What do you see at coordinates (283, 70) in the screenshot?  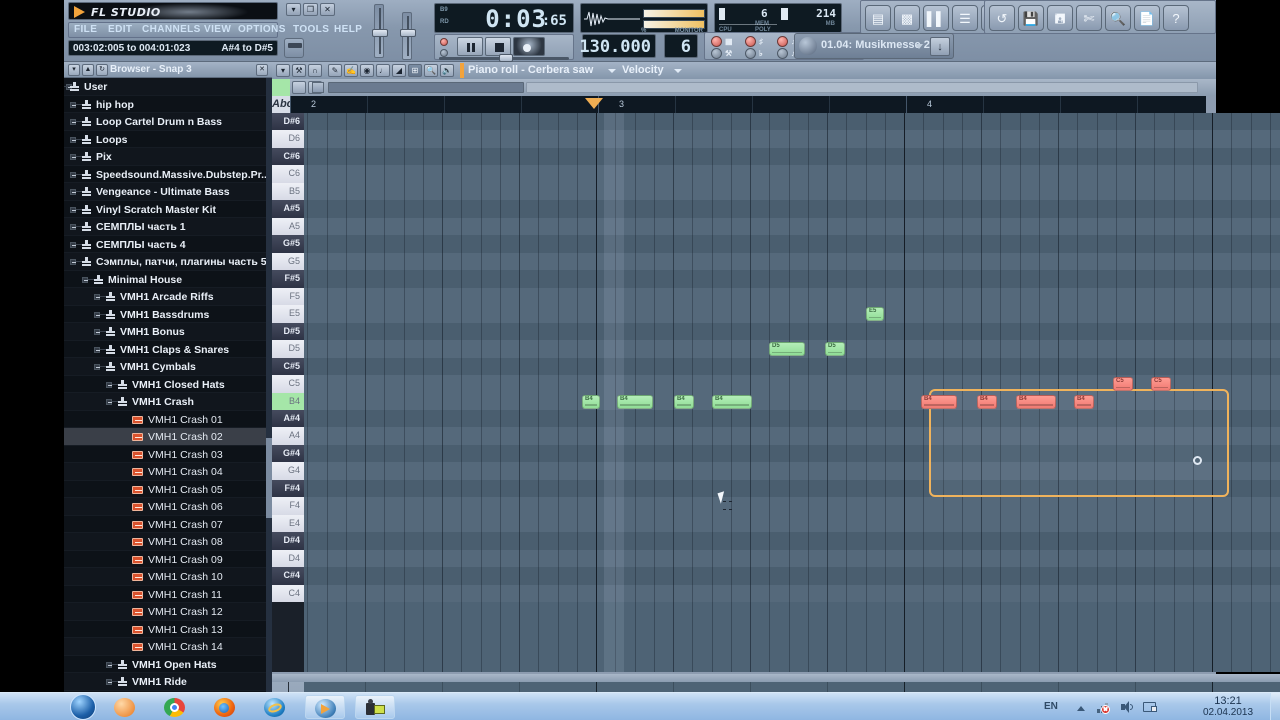 I see `piano-roll-menu-button: ▾` at bounding box center [283, 70].